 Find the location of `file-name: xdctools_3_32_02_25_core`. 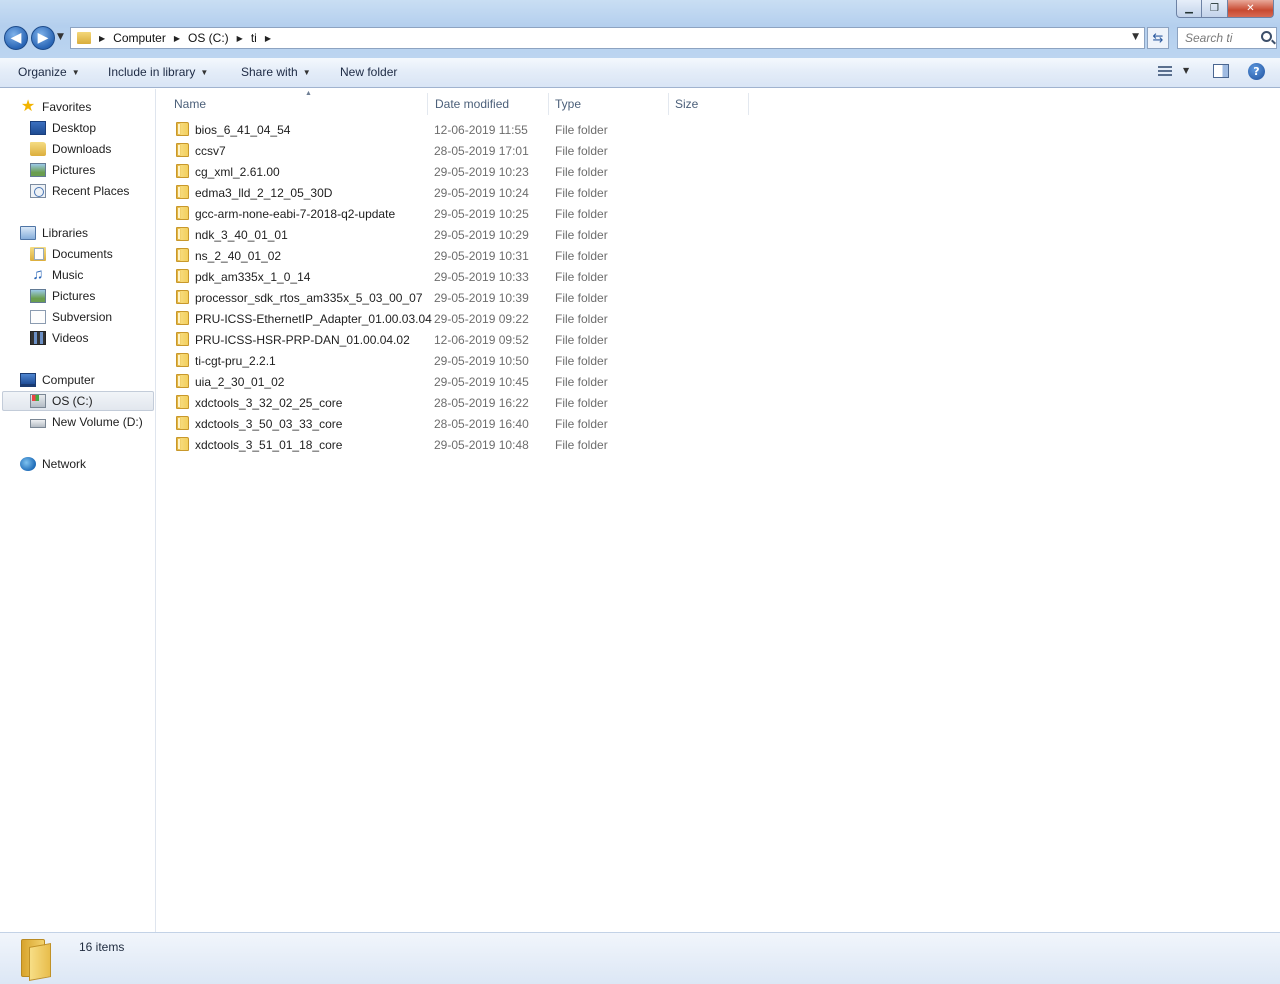

file-name: xdctools_3_32_02_25_core is located at coordinates (269, 403).